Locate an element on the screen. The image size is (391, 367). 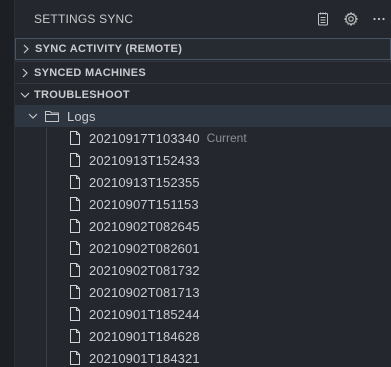
file-label: 20210907T151153 is located at coordinates (144, 204).